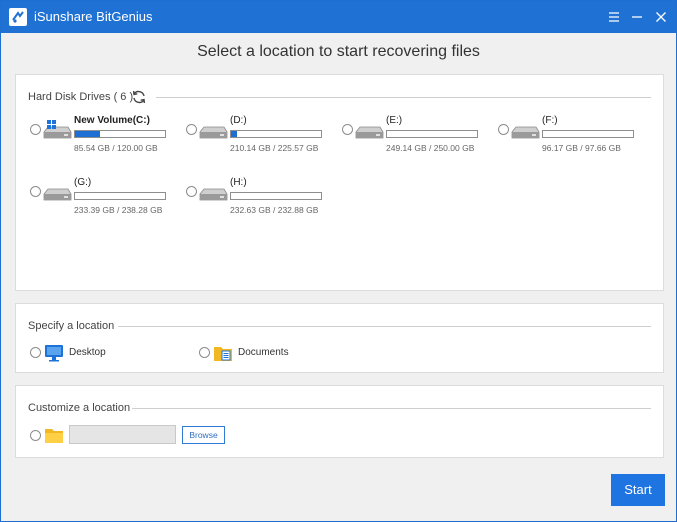 The image size is (677, 522). Describe the element at coordinates (339, 421) in the screenshot. I see `customize-location-panel: Customize a location Browse` at that location.